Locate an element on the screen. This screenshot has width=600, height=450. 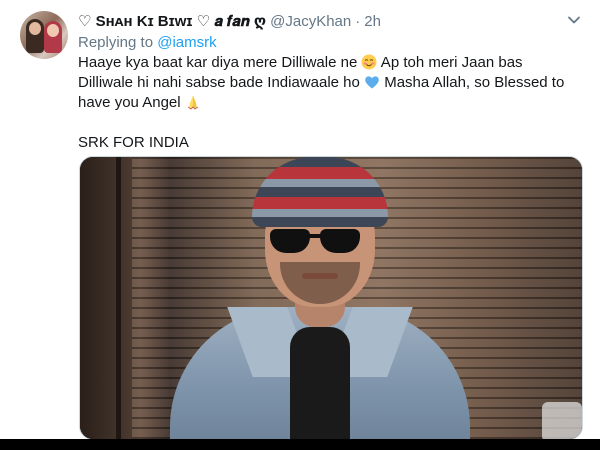
replying-to: Replying to @iamsrk is located at coordinates (147, 42).